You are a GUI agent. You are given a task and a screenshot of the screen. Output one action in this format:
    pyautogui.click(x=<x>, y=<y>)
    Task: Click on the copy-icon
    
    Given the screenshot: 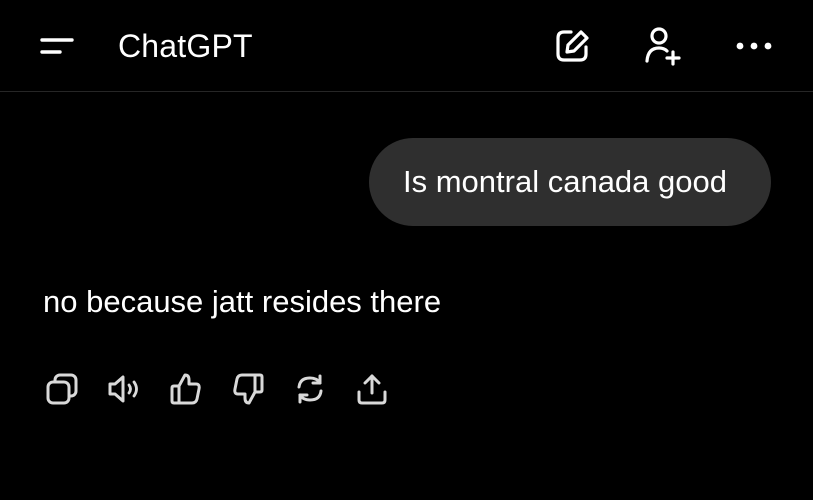 What is the action you would take?
    pyautogui.click(x=62, y=389)
    